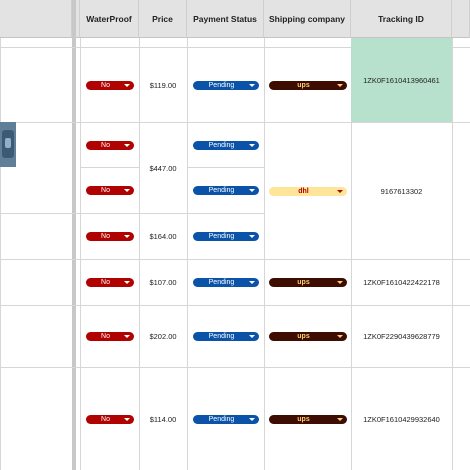  What do you see at coordinates (8, 144) in the screenshot?
I see `product-image` at bounding box center [8, 144].